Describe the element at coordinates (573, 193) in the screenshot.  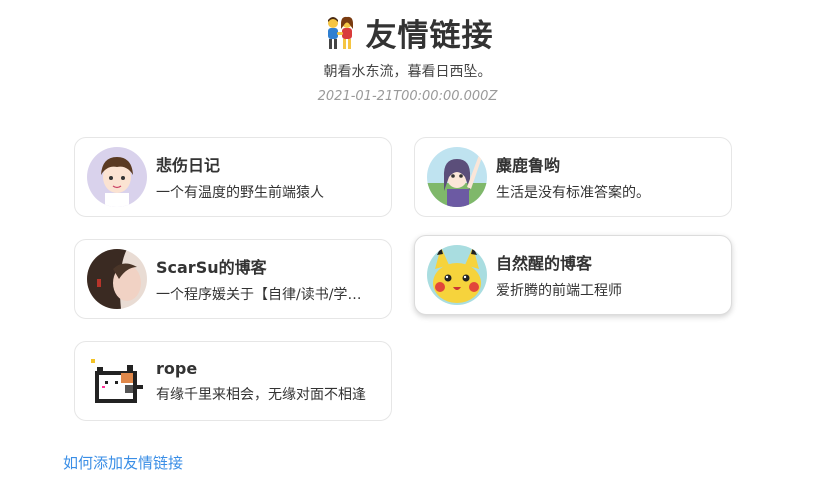
I see `friend-desc: 生活是没有标准答案的。` at that location.